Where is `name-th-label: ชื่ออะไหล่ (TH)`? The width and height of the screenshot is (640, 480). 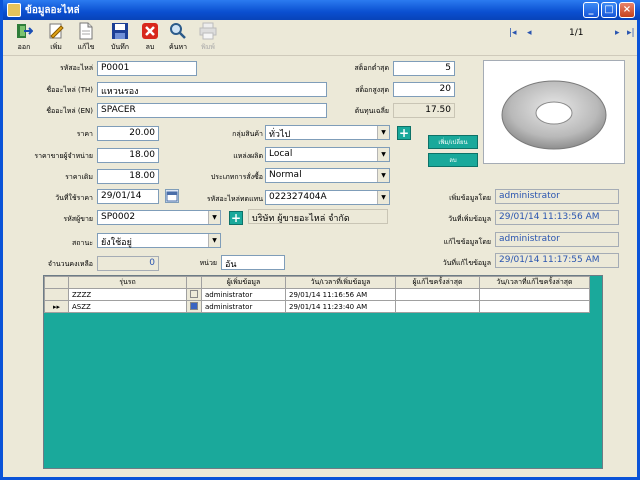
name-th-label: ชื่ออะไหล่ (TH) is located at coordinates (69, 90).